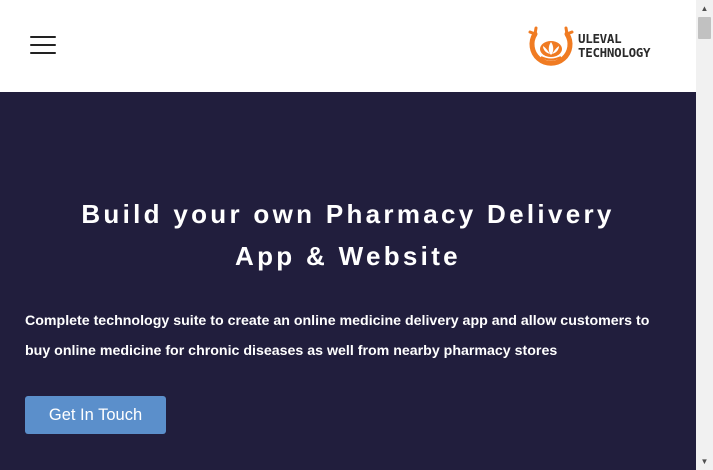 The image size is (713, 470). Describe the element at coordinates (704, 28) in the screenshot. I see `scrollbar-thumb` at that location.